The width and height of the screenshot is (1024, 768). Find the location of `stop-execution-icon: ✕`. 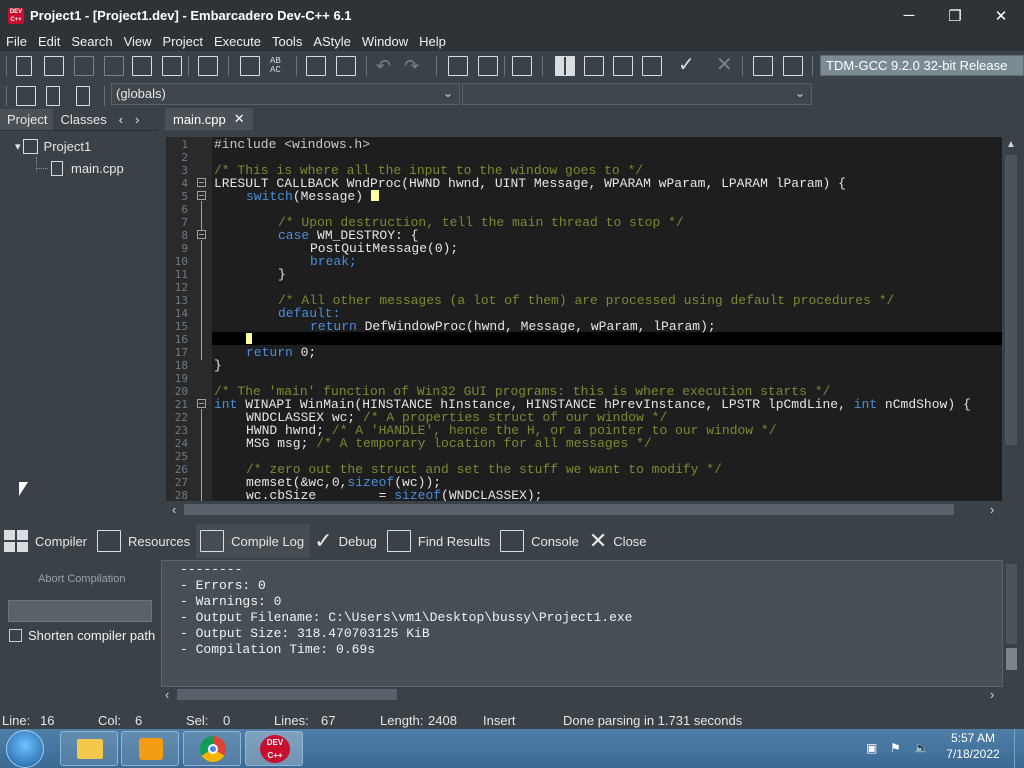

stop-execution-icon: ✕ is located at coordinates (726, 65).